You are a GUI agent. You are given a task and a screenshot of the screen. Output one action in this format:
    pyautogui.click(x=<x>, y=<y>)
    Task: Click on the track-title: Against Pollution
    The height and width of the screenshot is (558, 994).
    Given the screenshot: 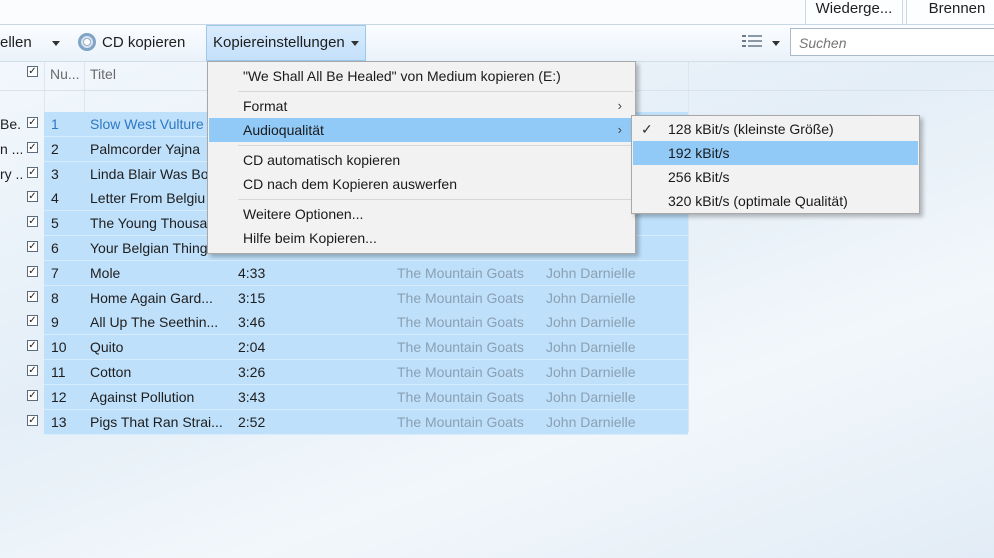 What is the action you would take?
    pyautogui.click(x=160, y=397)
    